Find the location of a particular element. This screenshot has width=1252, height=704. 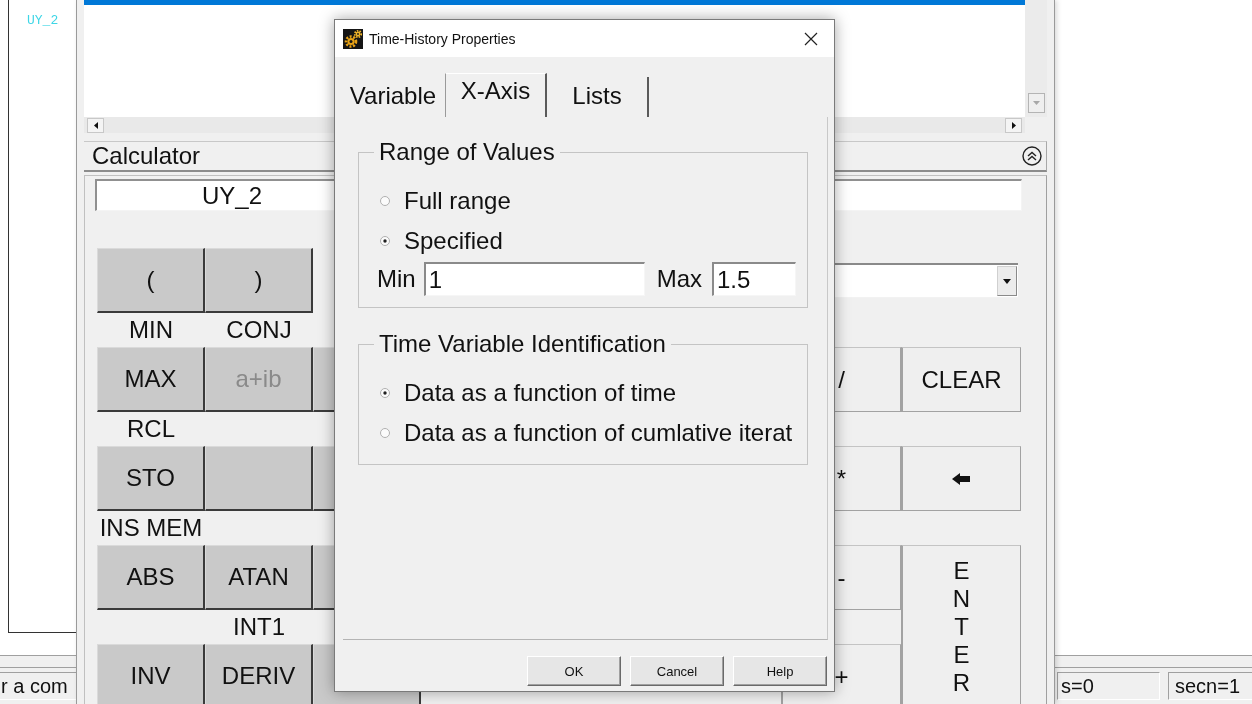

shift-label: RCL is located at coordinates (151, 429).